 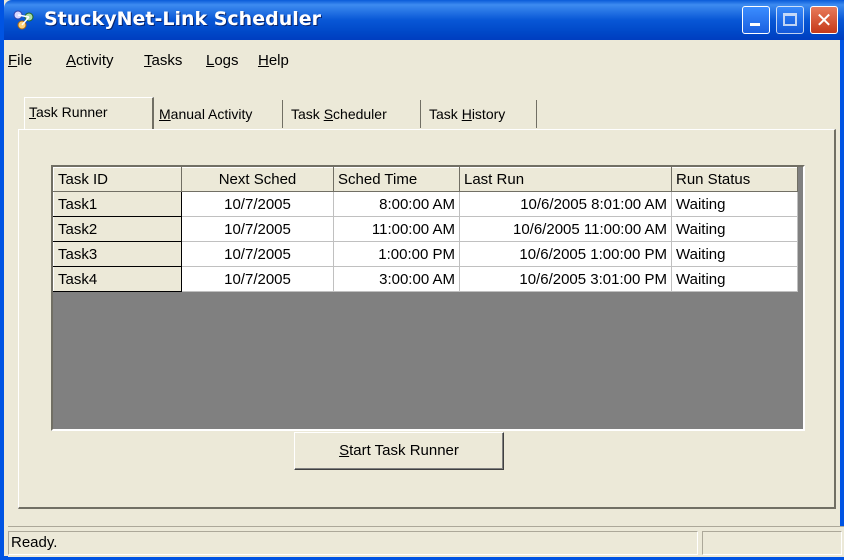 I want to click on status-bar: Ready., so click(x=426, y=541).